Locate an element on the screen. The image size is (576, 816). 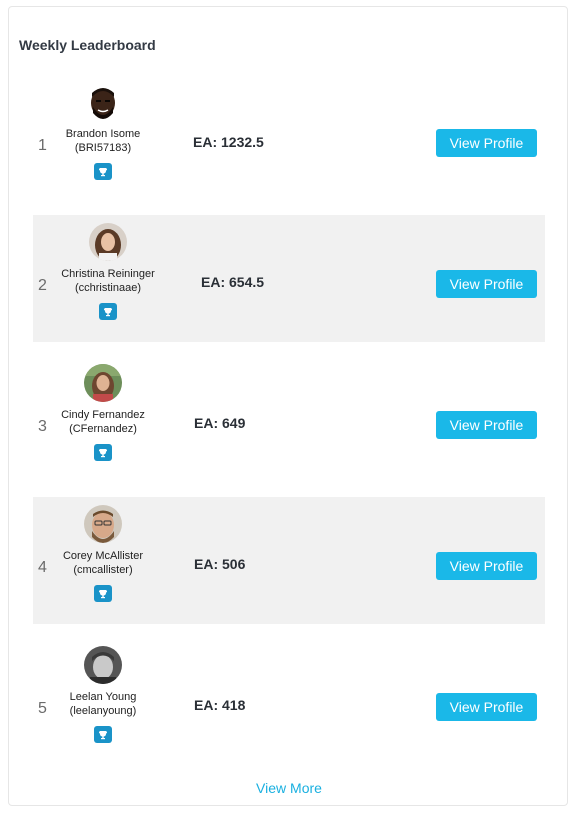
ea-score: EA: 418 is located at coordinates (220, 705).